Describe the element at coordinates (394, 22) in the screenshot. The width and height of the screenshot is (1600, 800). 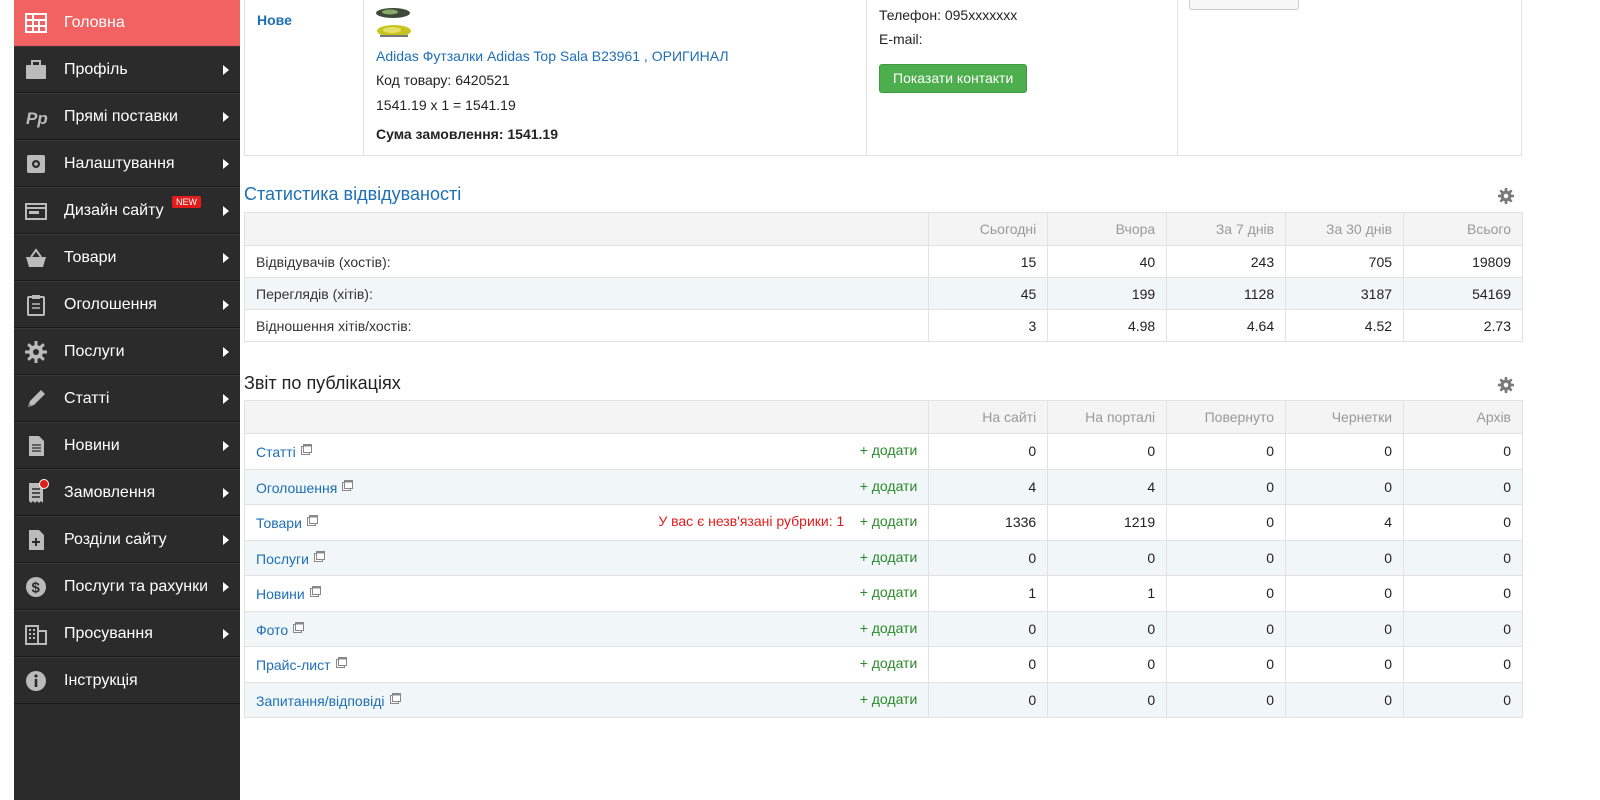
I see `product-thumbnail` at that location.